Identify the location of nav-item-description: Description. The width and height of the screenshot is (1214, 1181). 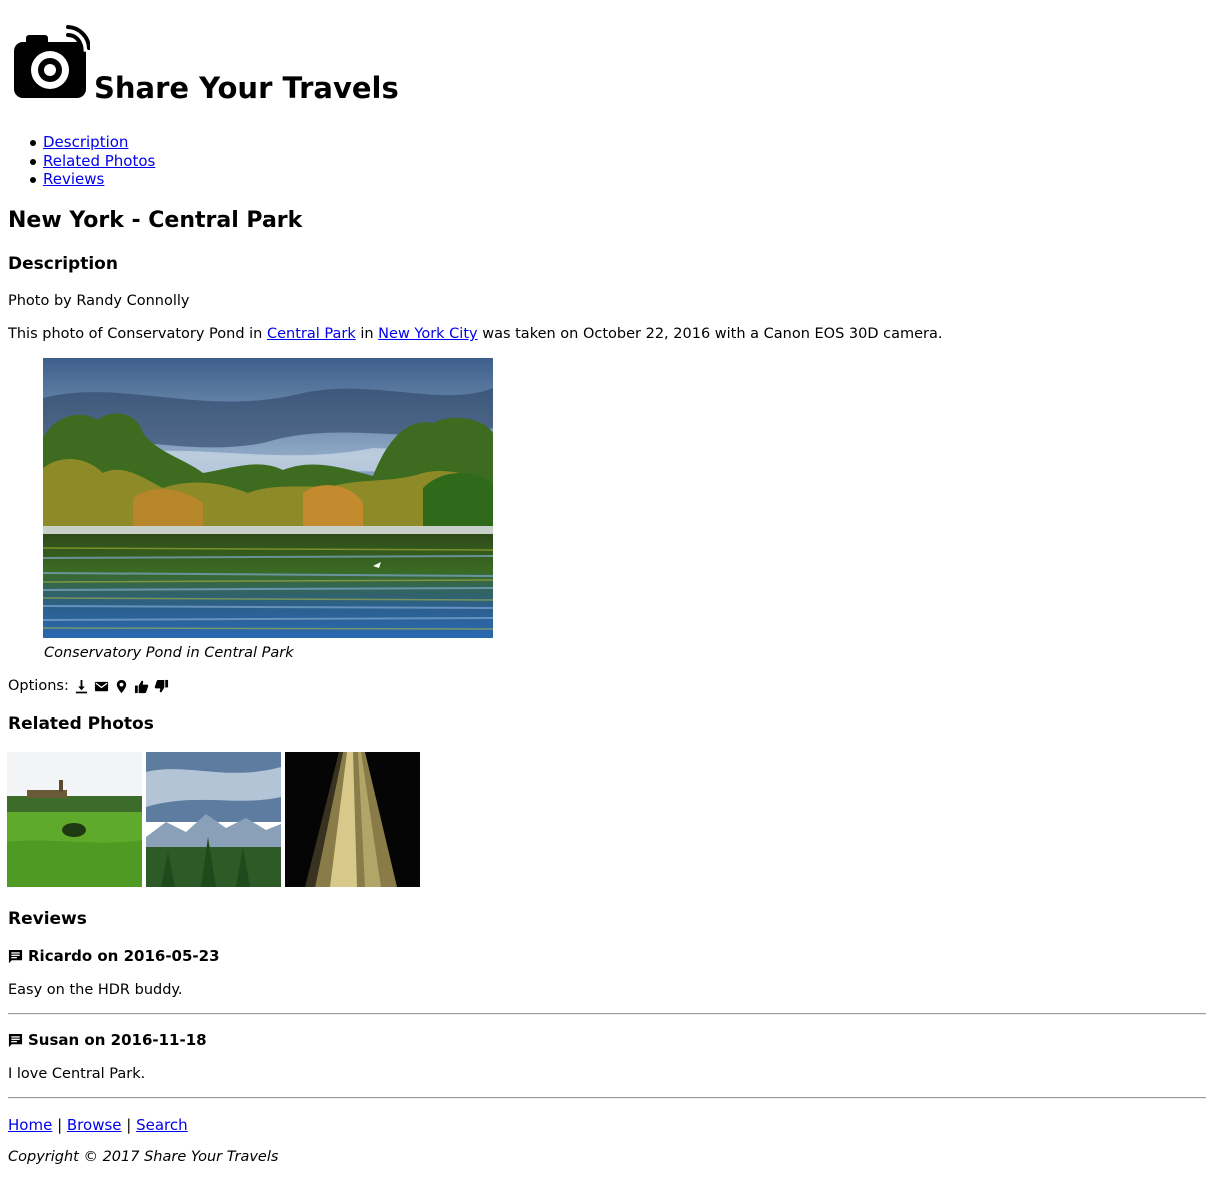
(92, 142).